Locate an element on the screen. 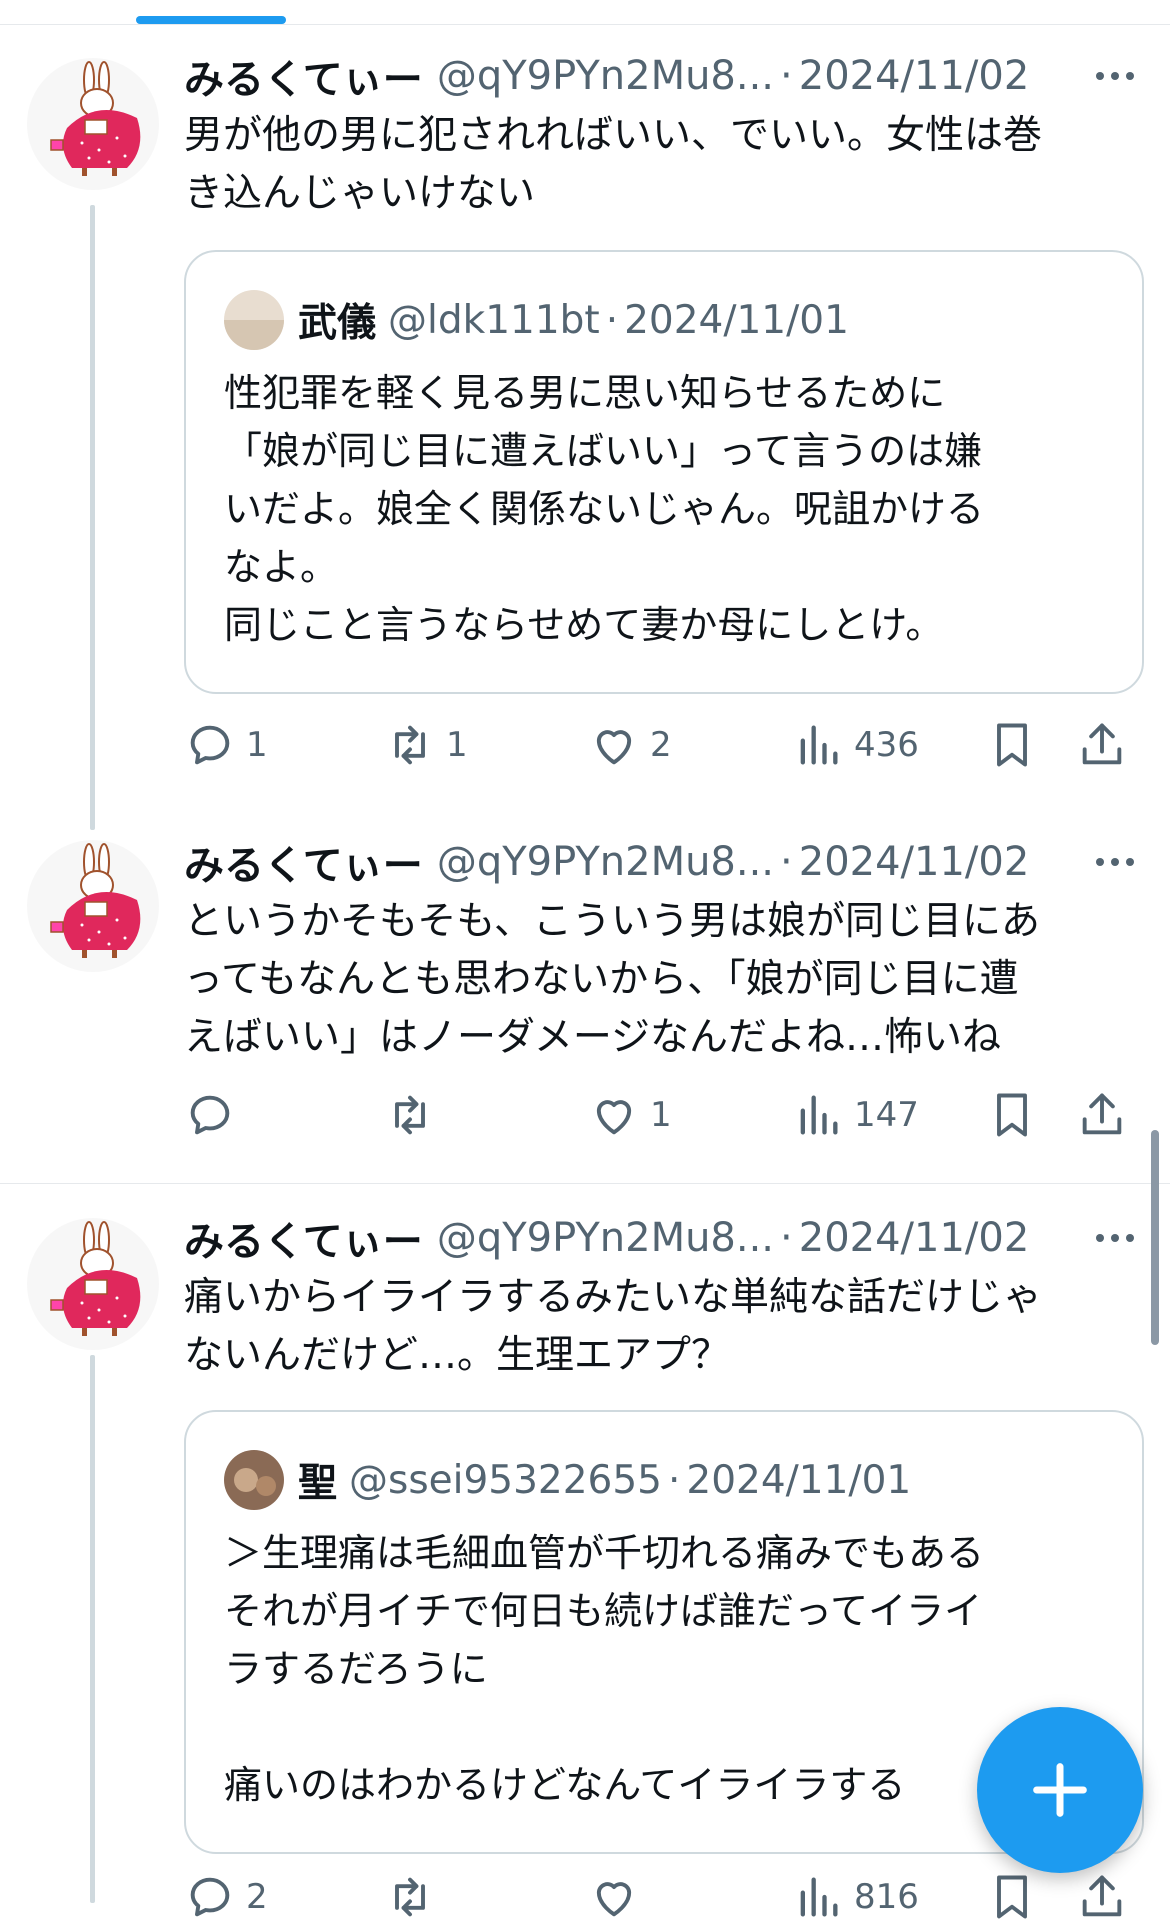 Image resolution: width=1170 pixels, height=1932 pixels. like-count: 2 is located at coordinates (661, 745).